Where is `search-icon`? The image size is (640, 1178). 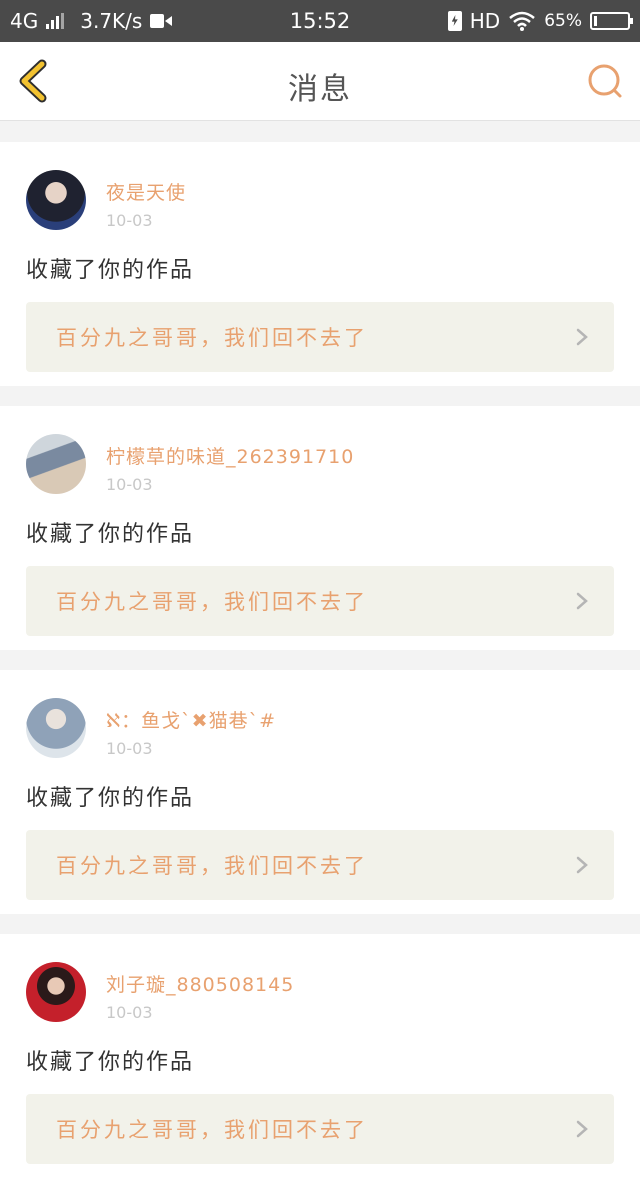 search-icon is located at coordinates (605, 81).